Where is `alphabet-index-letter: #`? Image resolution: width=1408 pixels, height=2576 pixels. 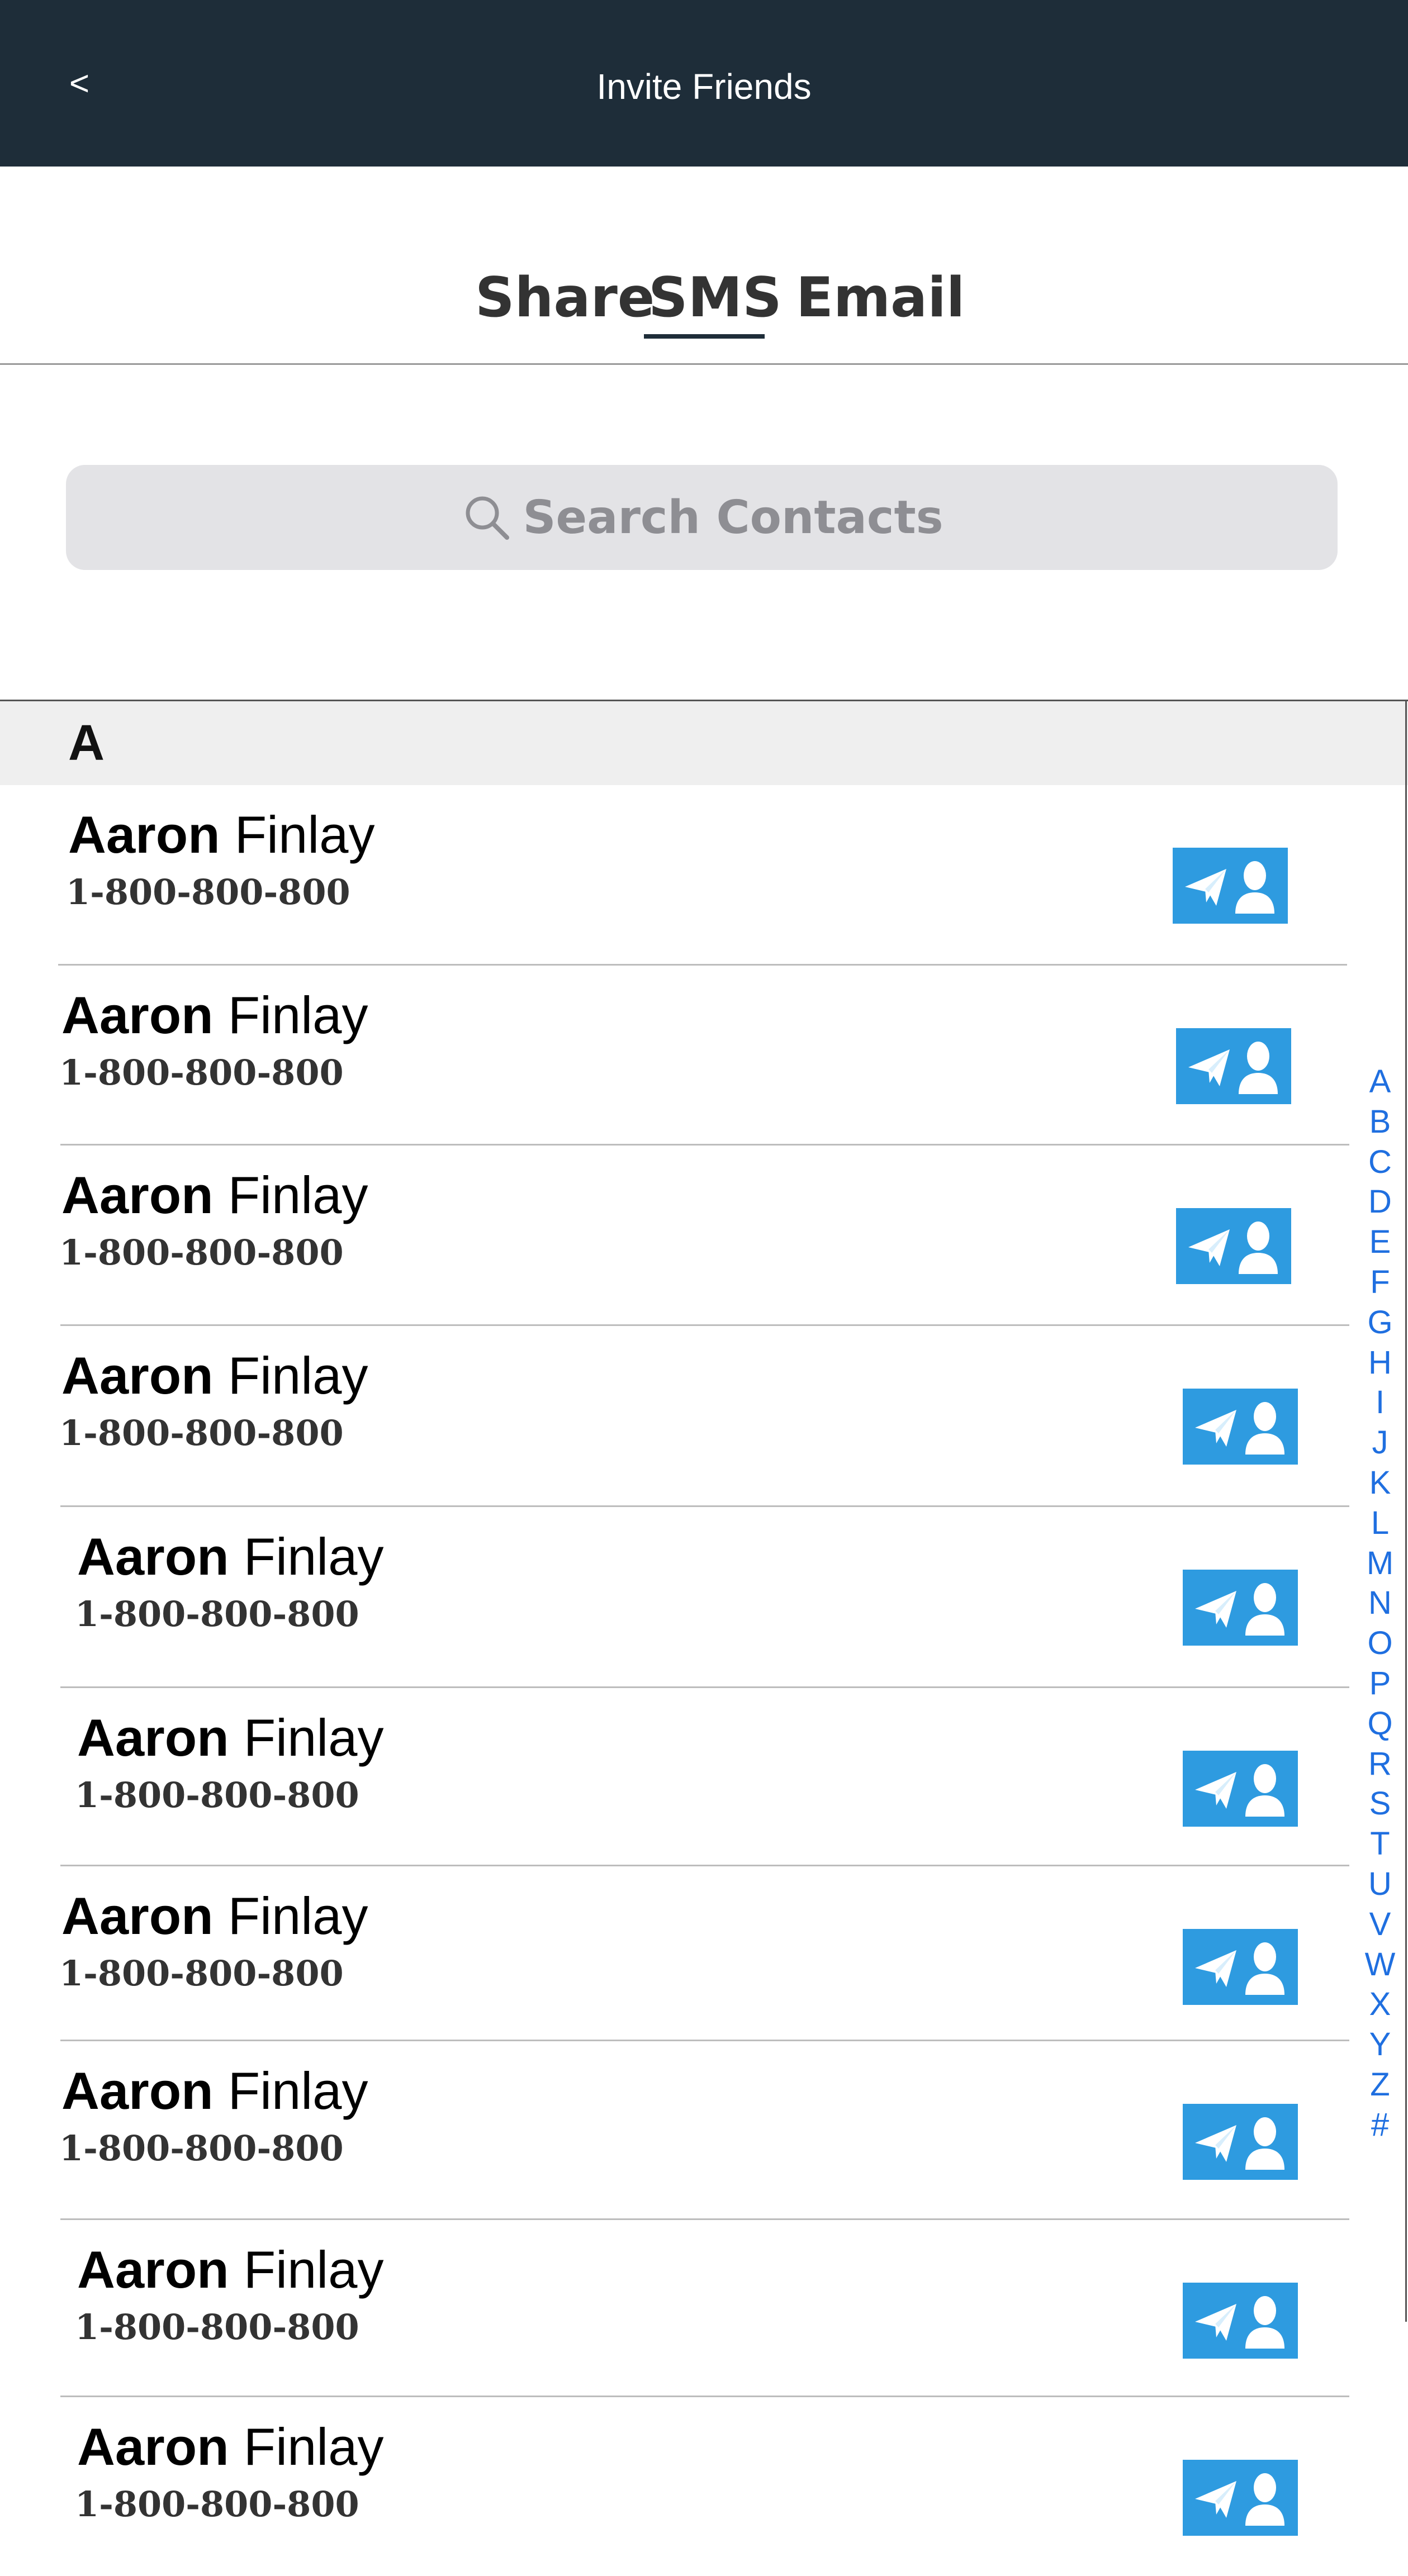 alphabet-index-letter: # is located at coordinates (1380, 2125).